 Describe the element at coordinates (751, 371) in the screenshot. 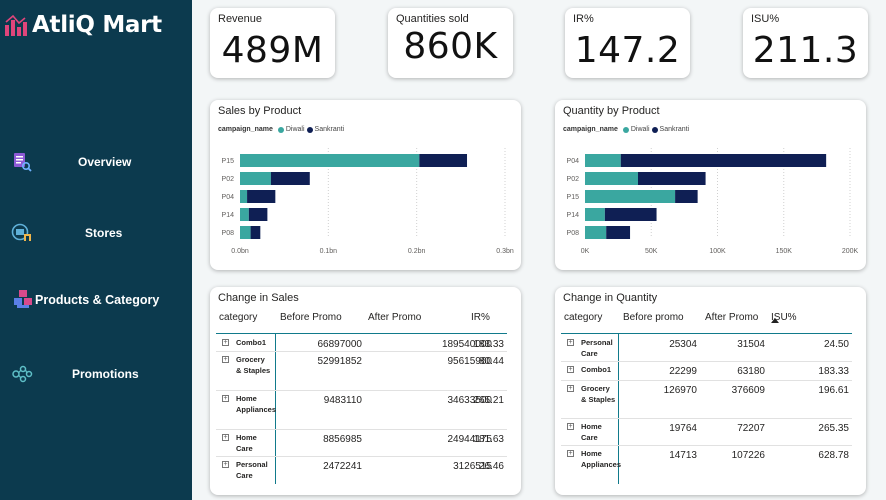

I see `row-after: 63180` at that location.